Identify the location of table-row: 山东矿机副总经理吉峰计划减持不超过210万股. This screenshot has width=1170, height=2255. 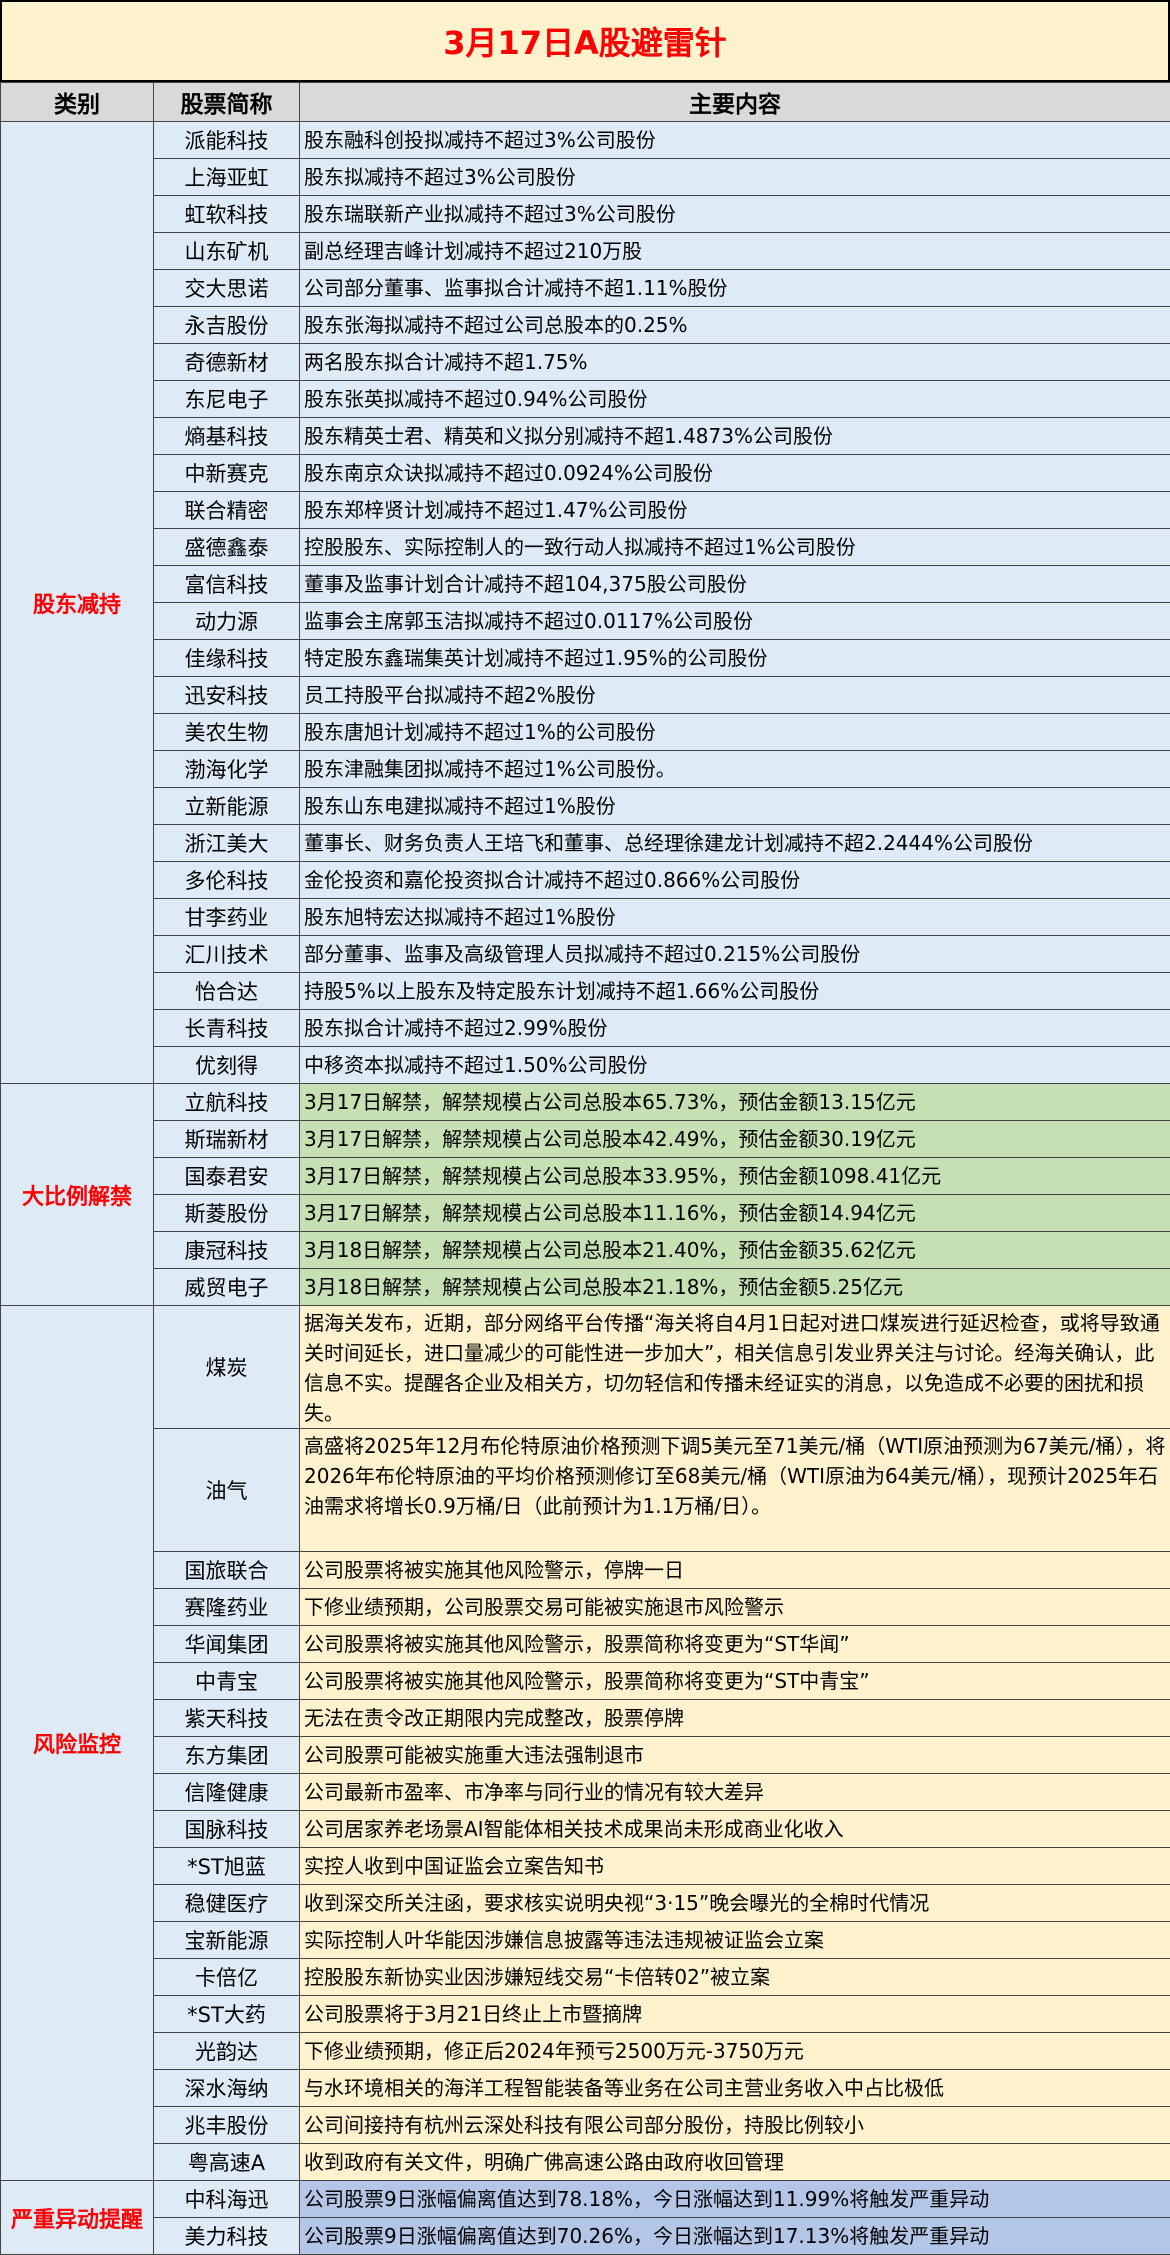
(585, 251).